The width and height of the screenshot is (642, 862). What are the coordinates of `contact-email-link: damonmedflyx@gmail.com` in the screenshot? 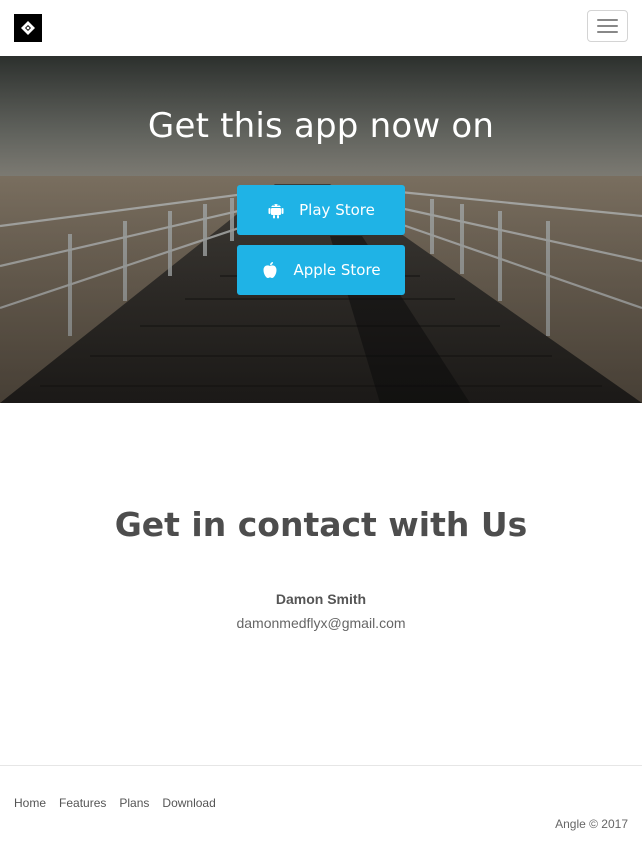 It's located at (321, 623).